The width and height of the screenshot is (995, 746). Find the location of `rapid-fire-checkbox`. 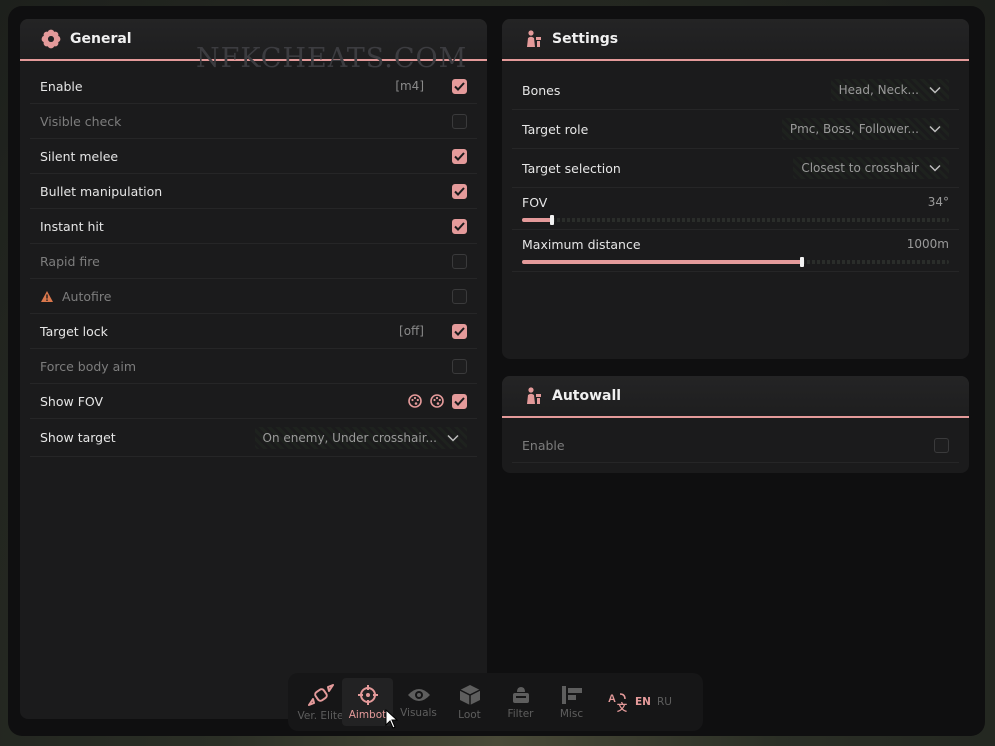

rapid-fire-checkbox is located at coordinates (459, 261).